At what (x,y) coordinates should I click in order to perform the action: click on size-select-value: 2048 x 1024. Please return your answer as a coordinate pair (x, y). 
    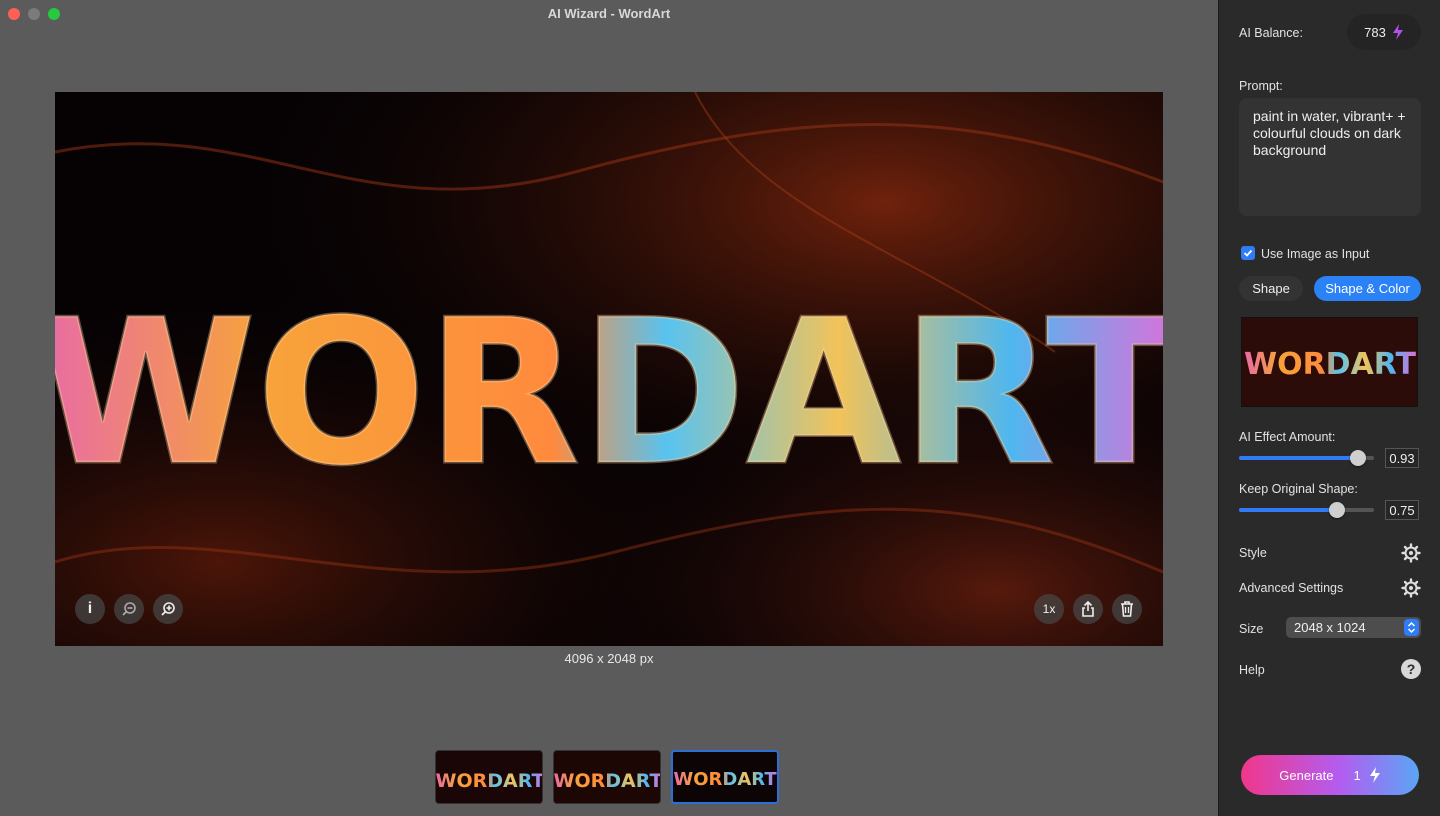
    Looking at the image, I should click on (1330, 627).